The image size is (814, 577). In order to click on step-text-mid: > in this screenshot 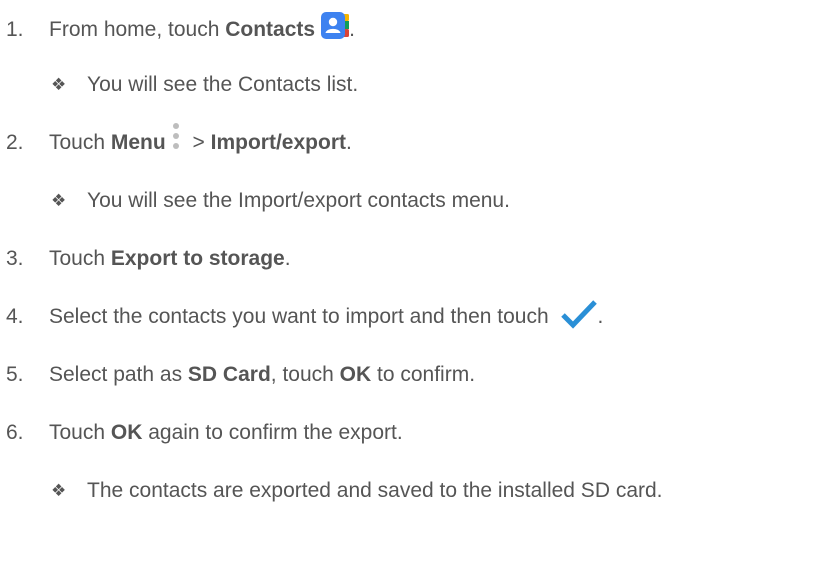, I will do `click(198, 142)`.